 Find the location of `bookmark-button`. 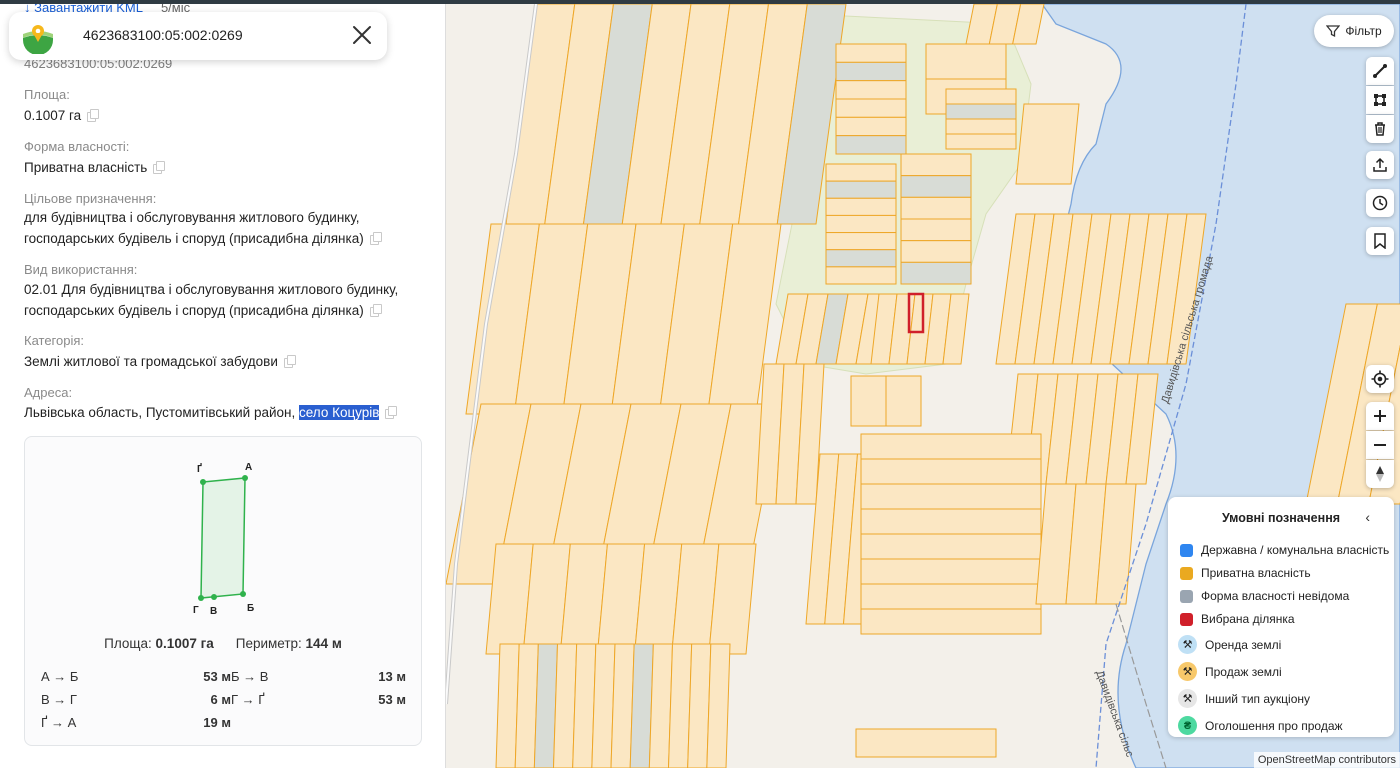

bookmark-button is located at coordinates (1380, 241).